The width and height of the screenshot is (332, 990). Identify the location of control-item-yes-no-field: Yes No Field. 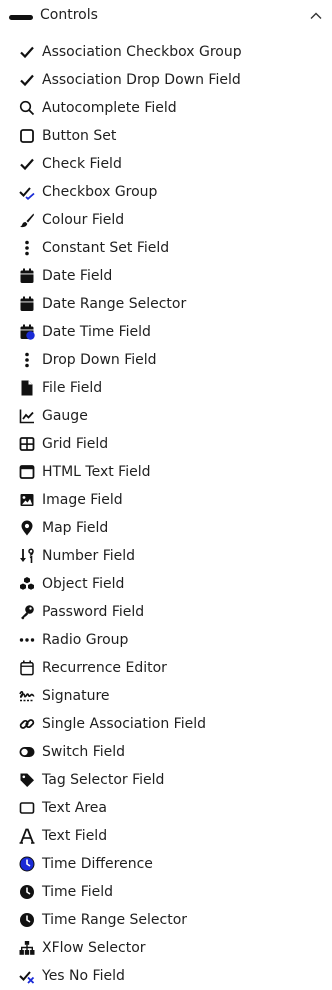
(166, 976).